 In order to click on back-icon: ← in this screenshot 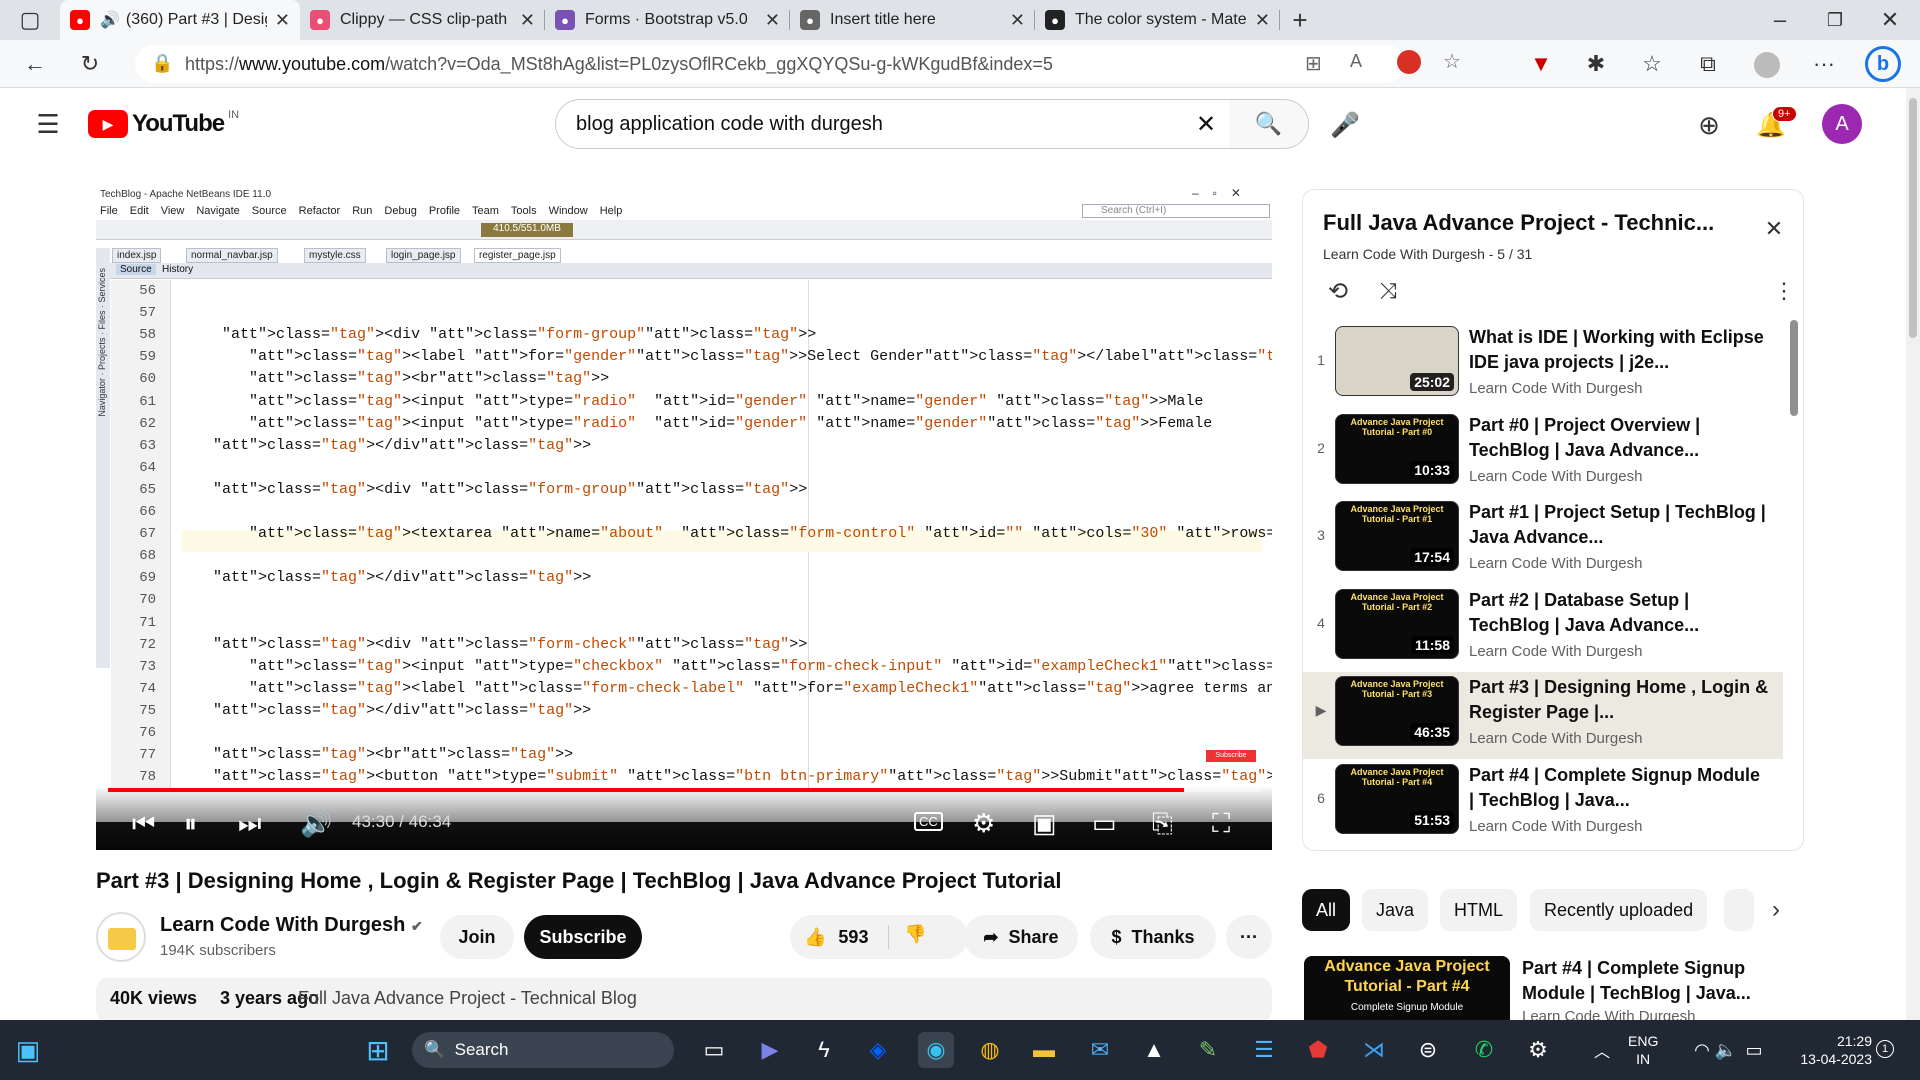, I will do `click(35, 64)`.